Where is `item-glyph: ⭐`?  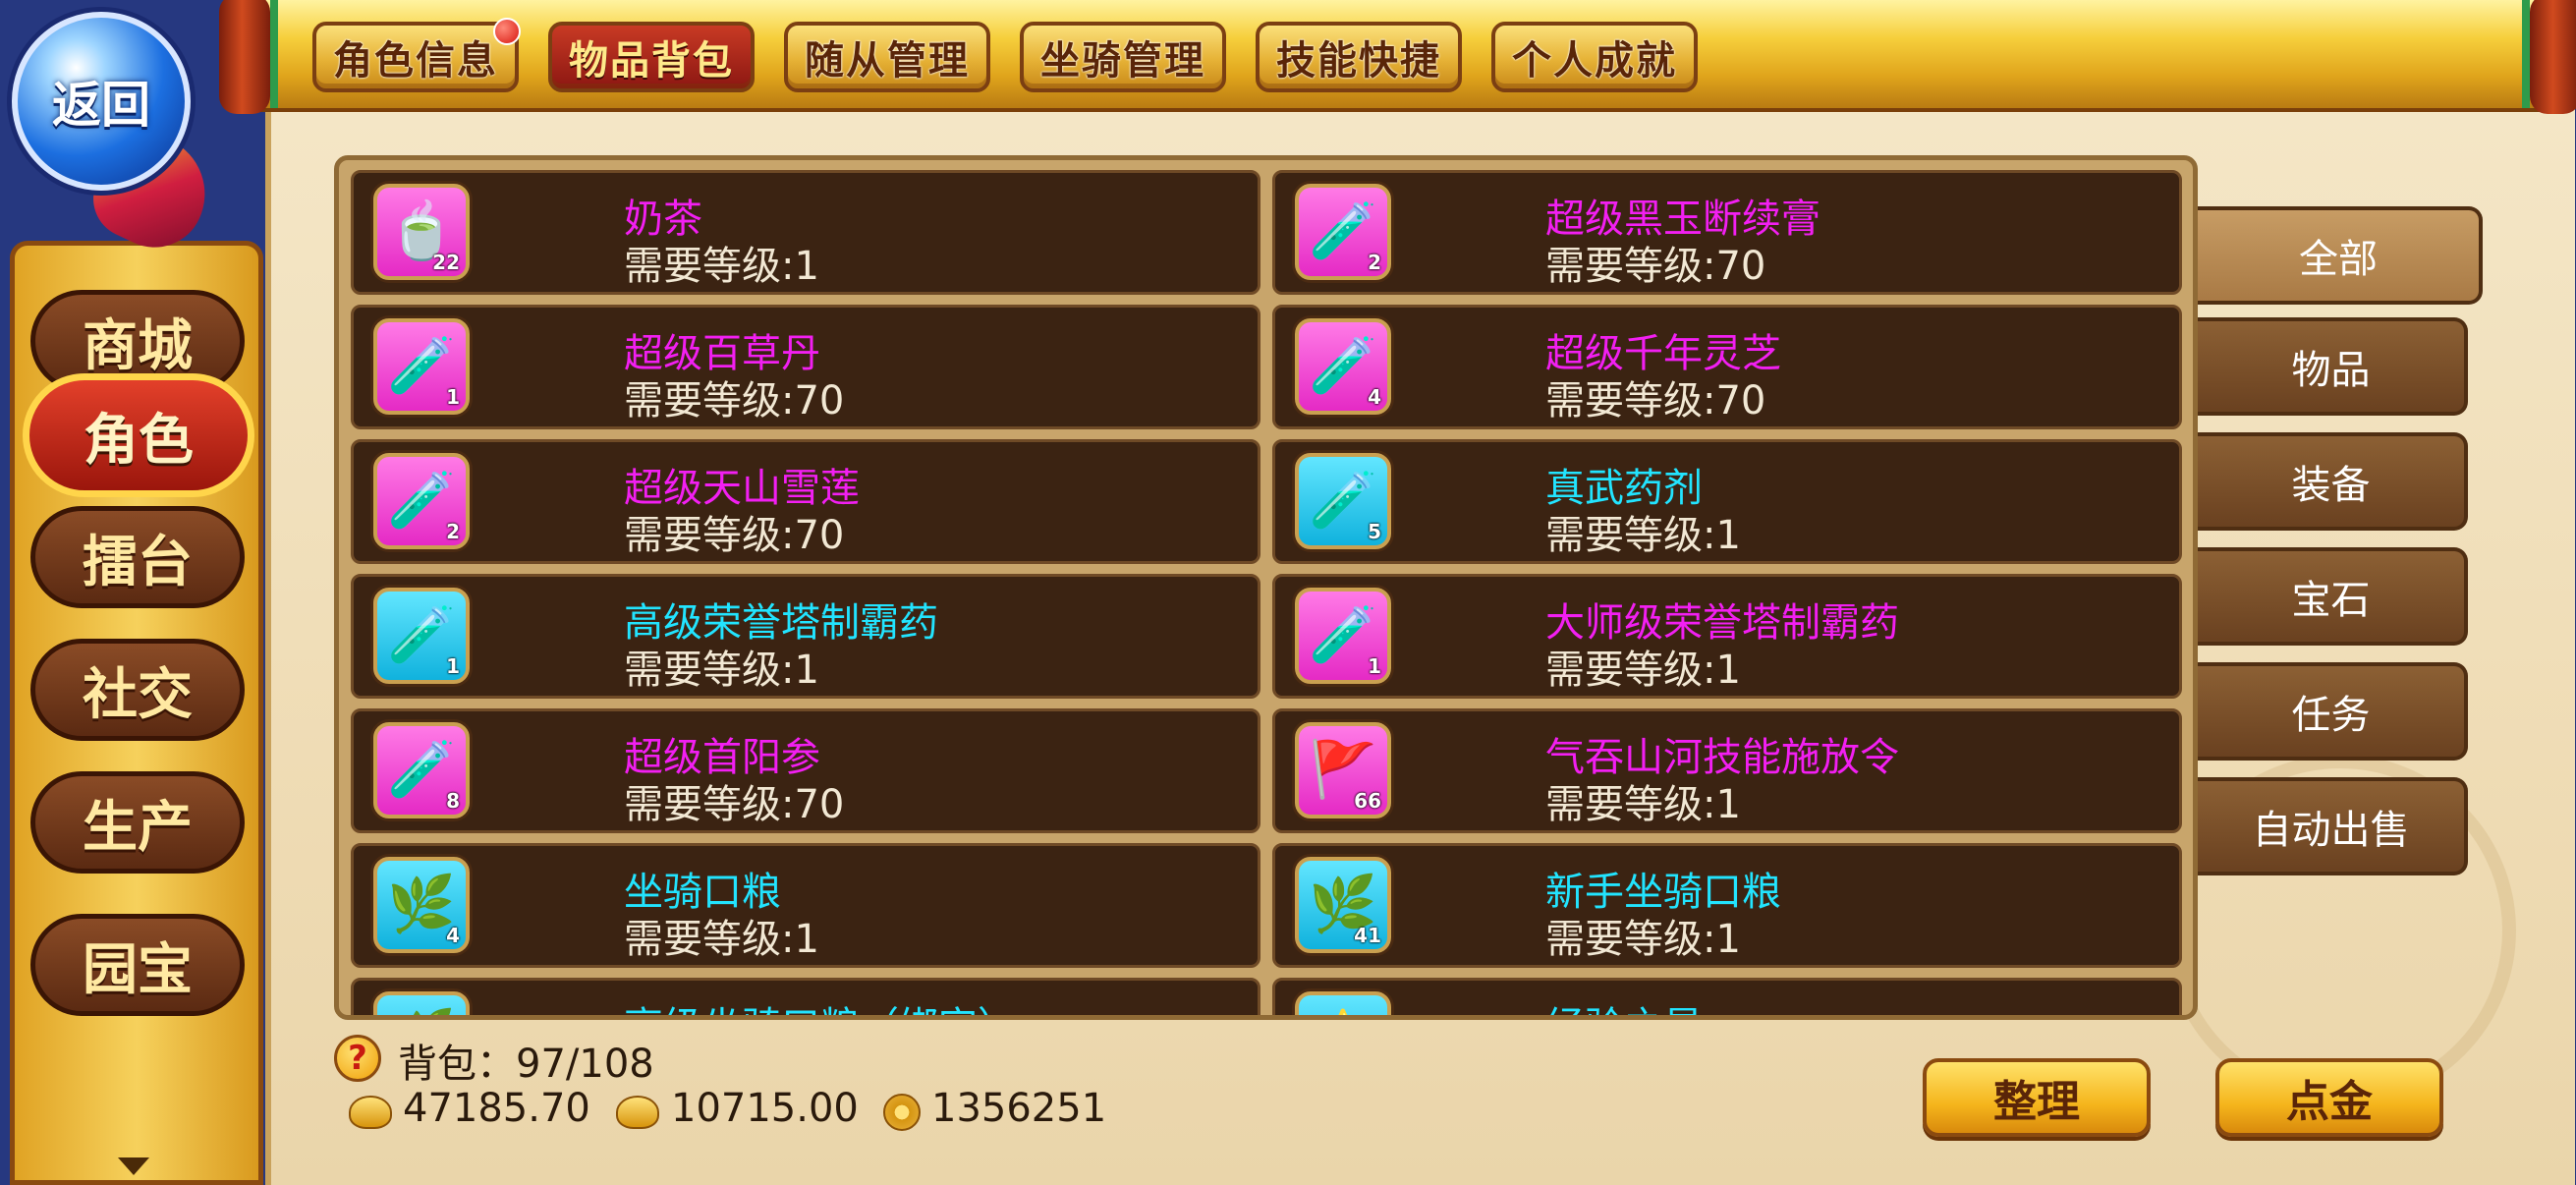 item-glyph: ⭐ is located at coordinates (1343, 1014).